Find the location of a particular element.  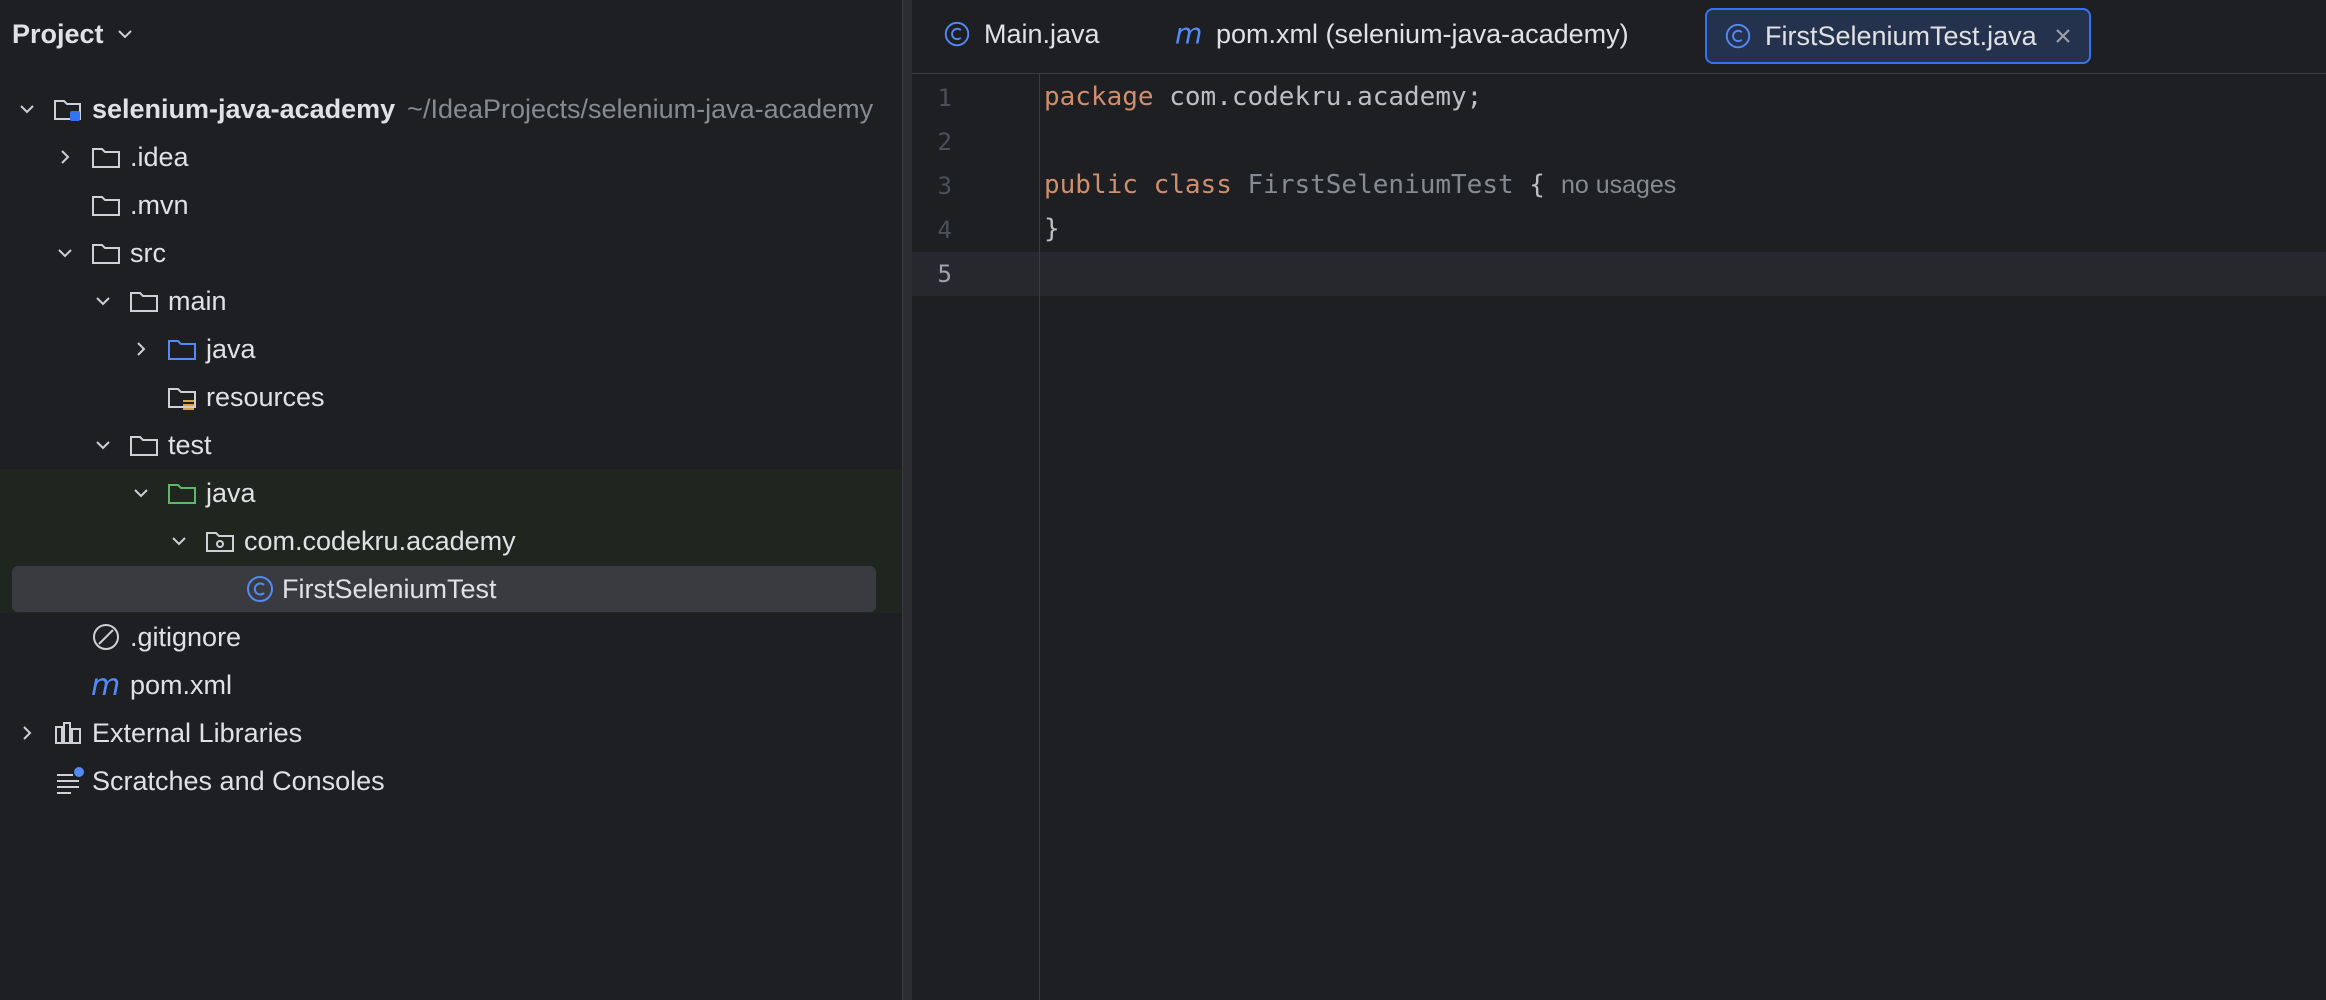

libraries-icon is located at coordinates (68, 733).